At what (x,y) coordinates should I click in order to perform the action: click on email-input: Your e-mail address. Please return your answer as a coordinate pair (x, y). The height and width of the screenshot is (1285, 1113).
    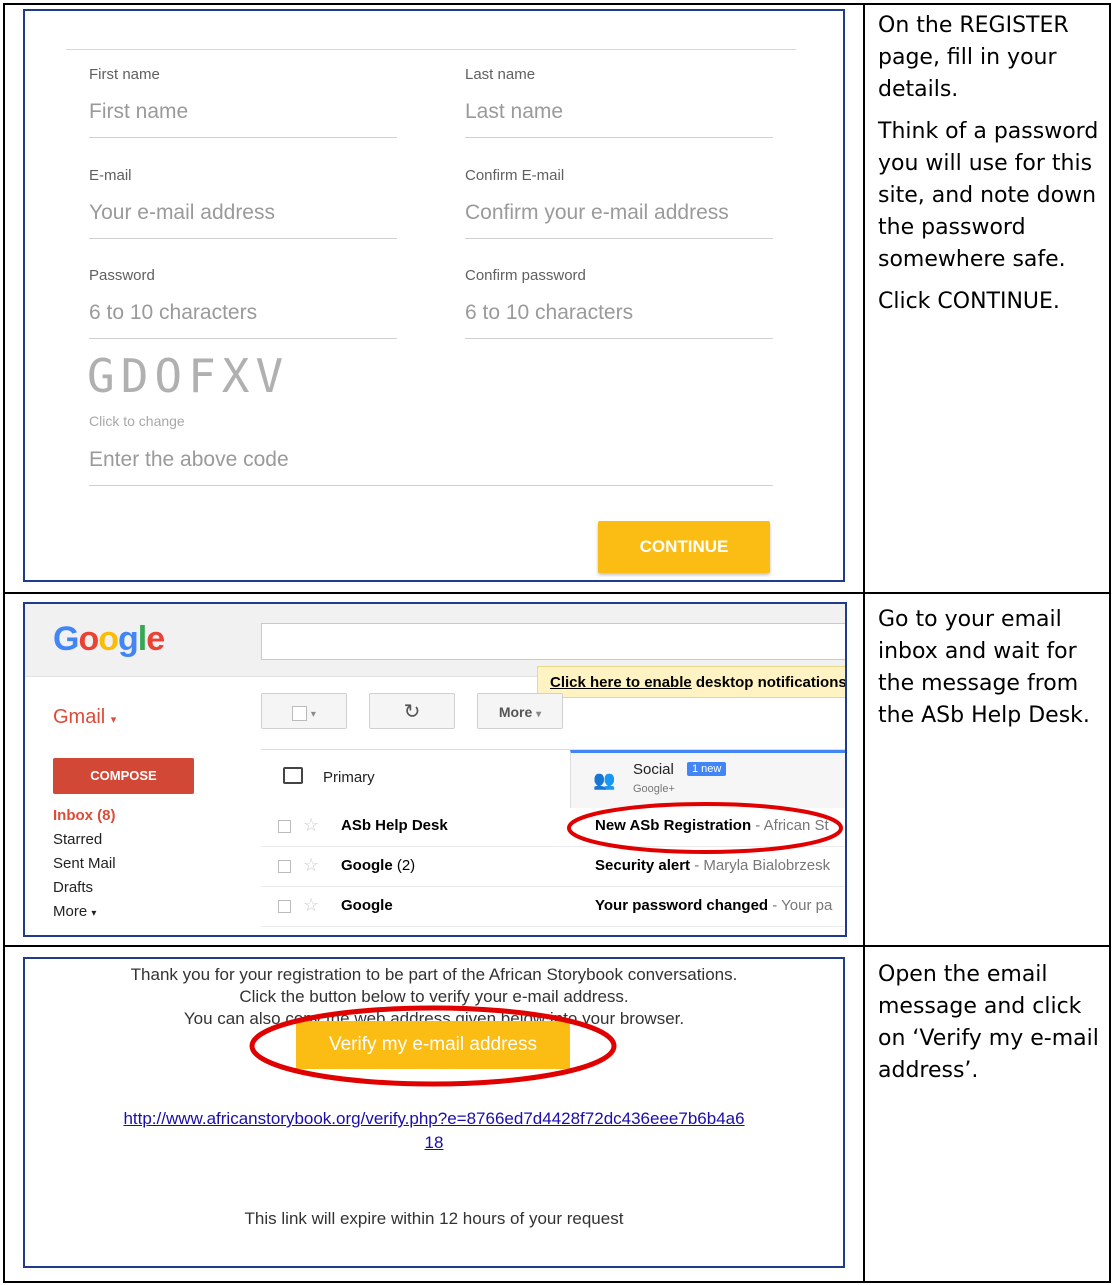
    Looking at the image, I should click on (182, 213).